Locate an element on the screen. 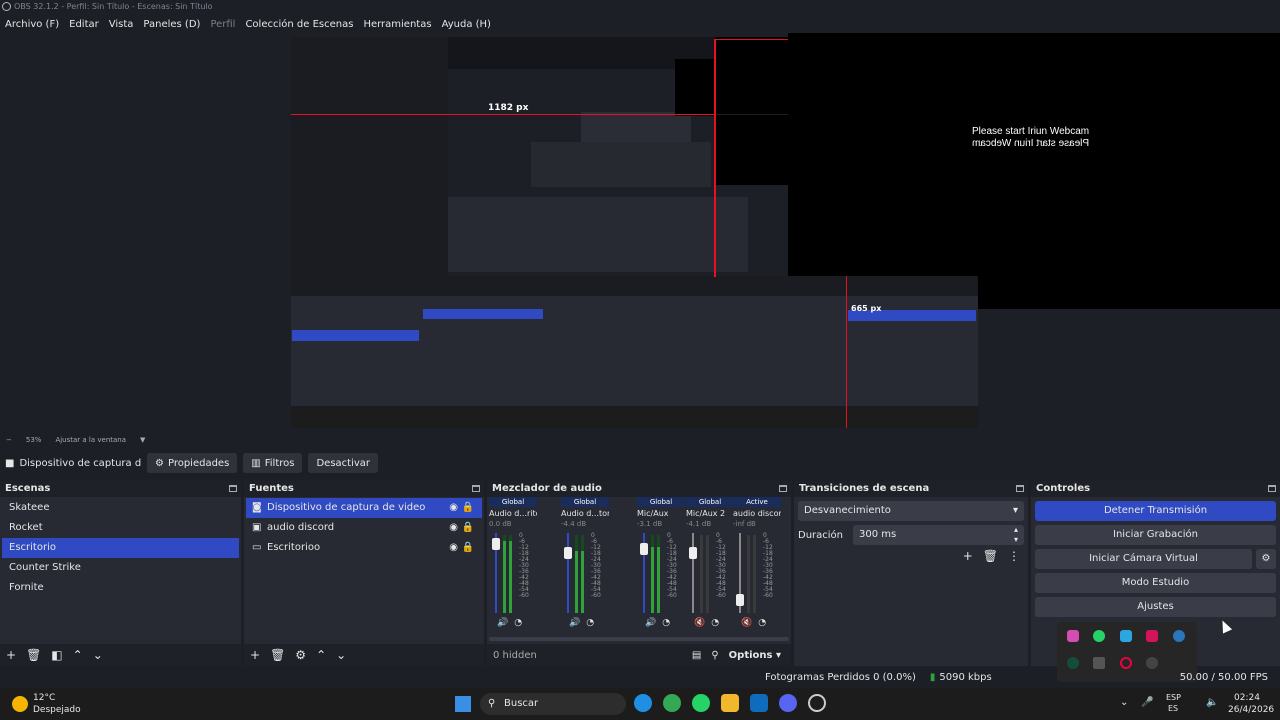 Image resolution: width=1280 pixels, height=720 pixels. gear-icon: ⚙ is located at coordinates (300, 655).